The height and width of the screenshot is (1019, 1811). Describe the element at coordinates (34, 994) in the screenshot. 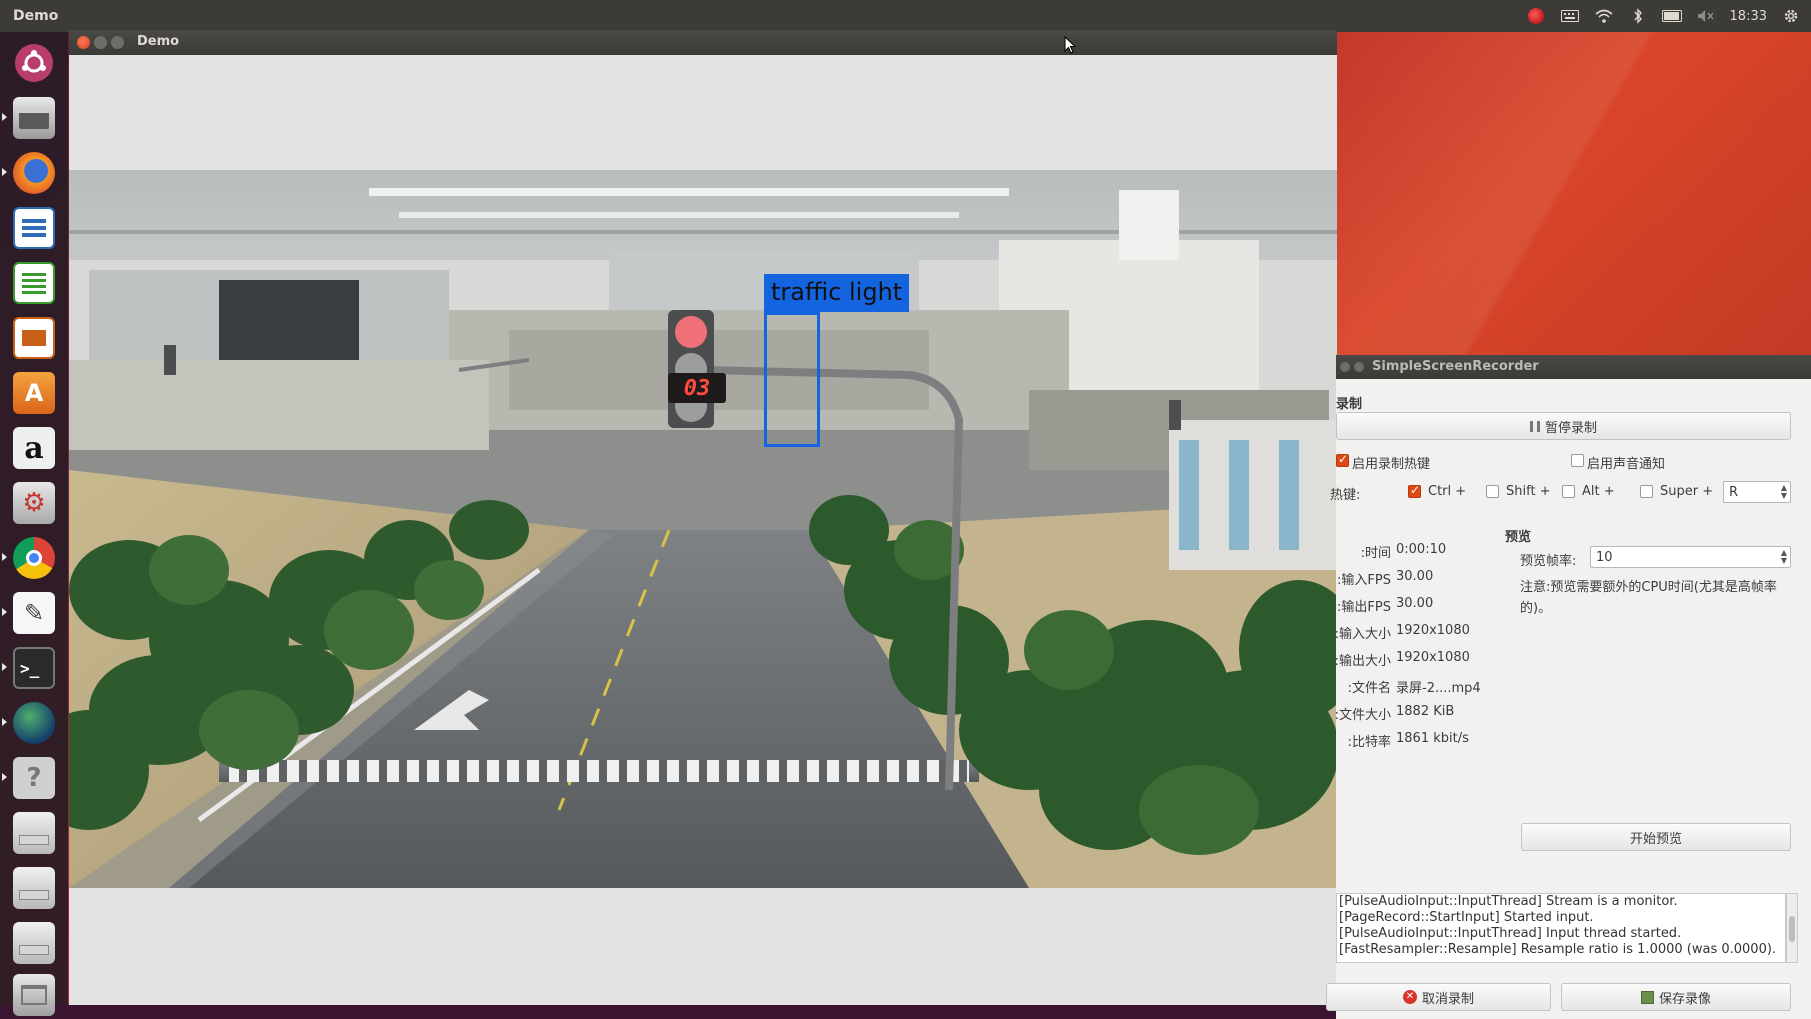

I see `trash-icon` at that location.